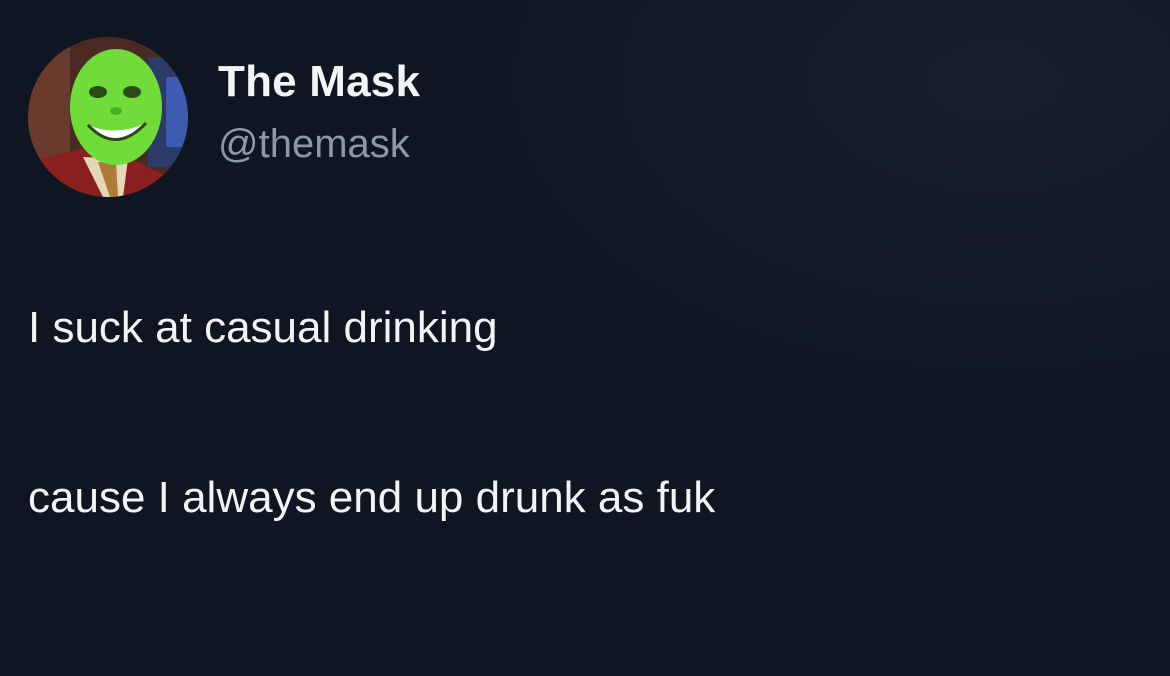 The height and width of the screenshot is (676, 1170). I want to click on green-mask-face-icon, so click(108, 117).